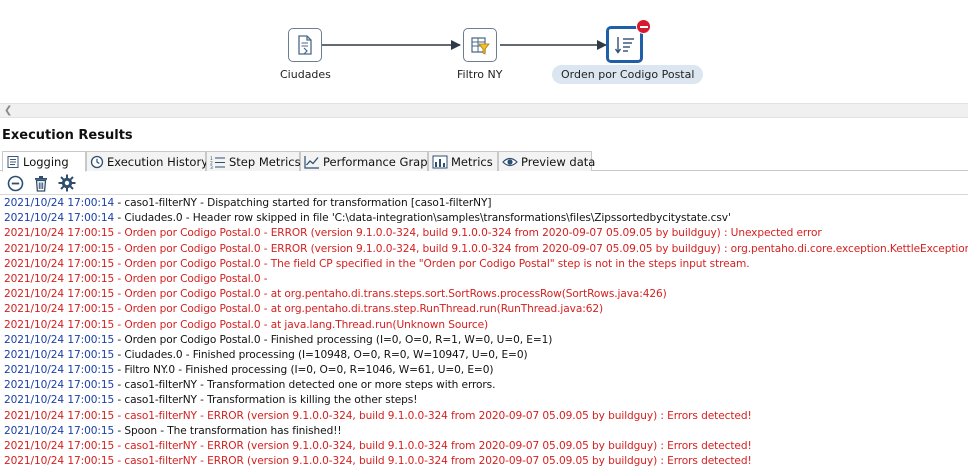 The image size is (968, 470). I want to click on eye-icon, so click(510, 161).